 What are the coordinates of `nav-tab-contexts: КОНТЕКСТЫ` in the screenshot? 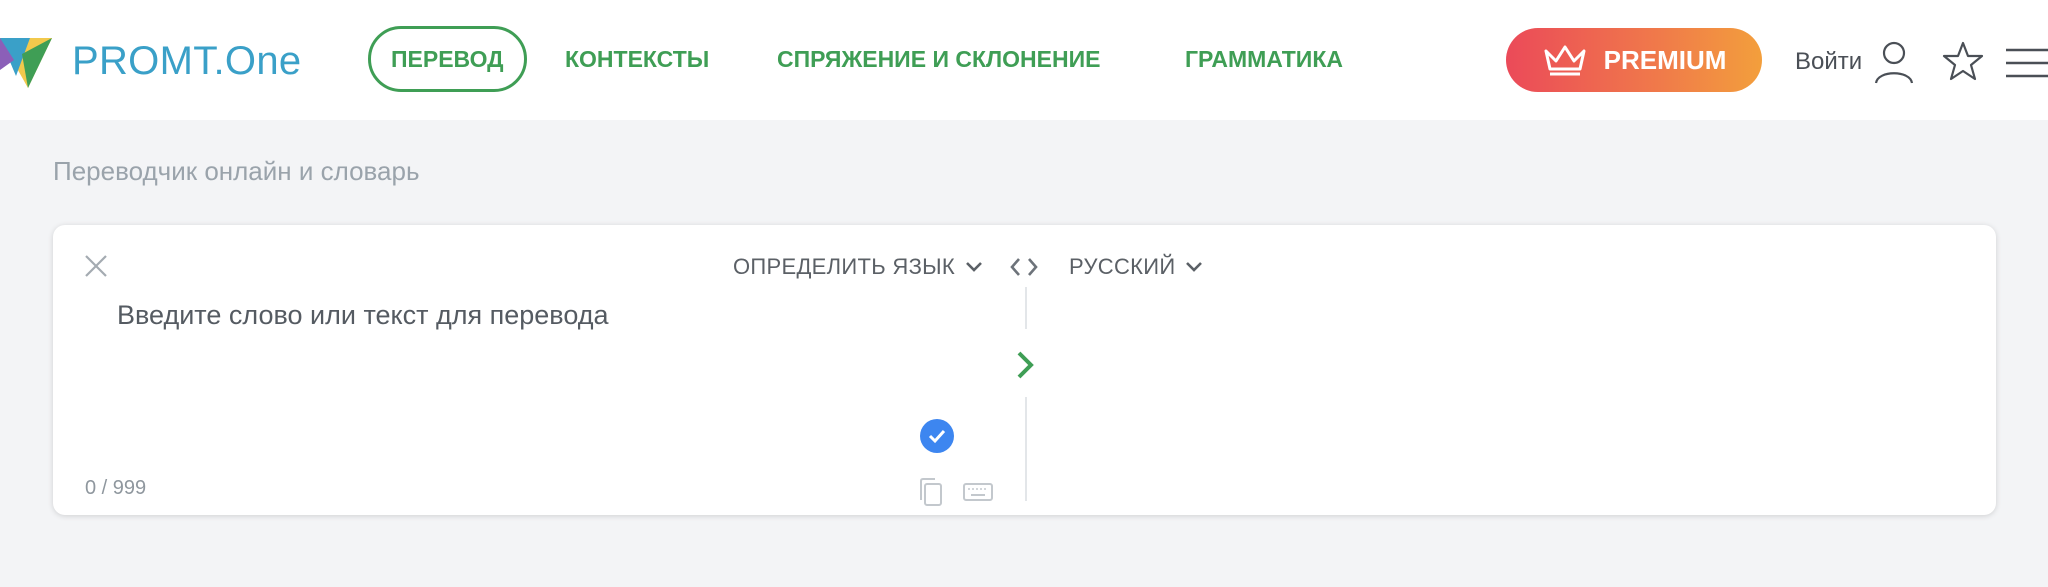 It's located at (637, 59).